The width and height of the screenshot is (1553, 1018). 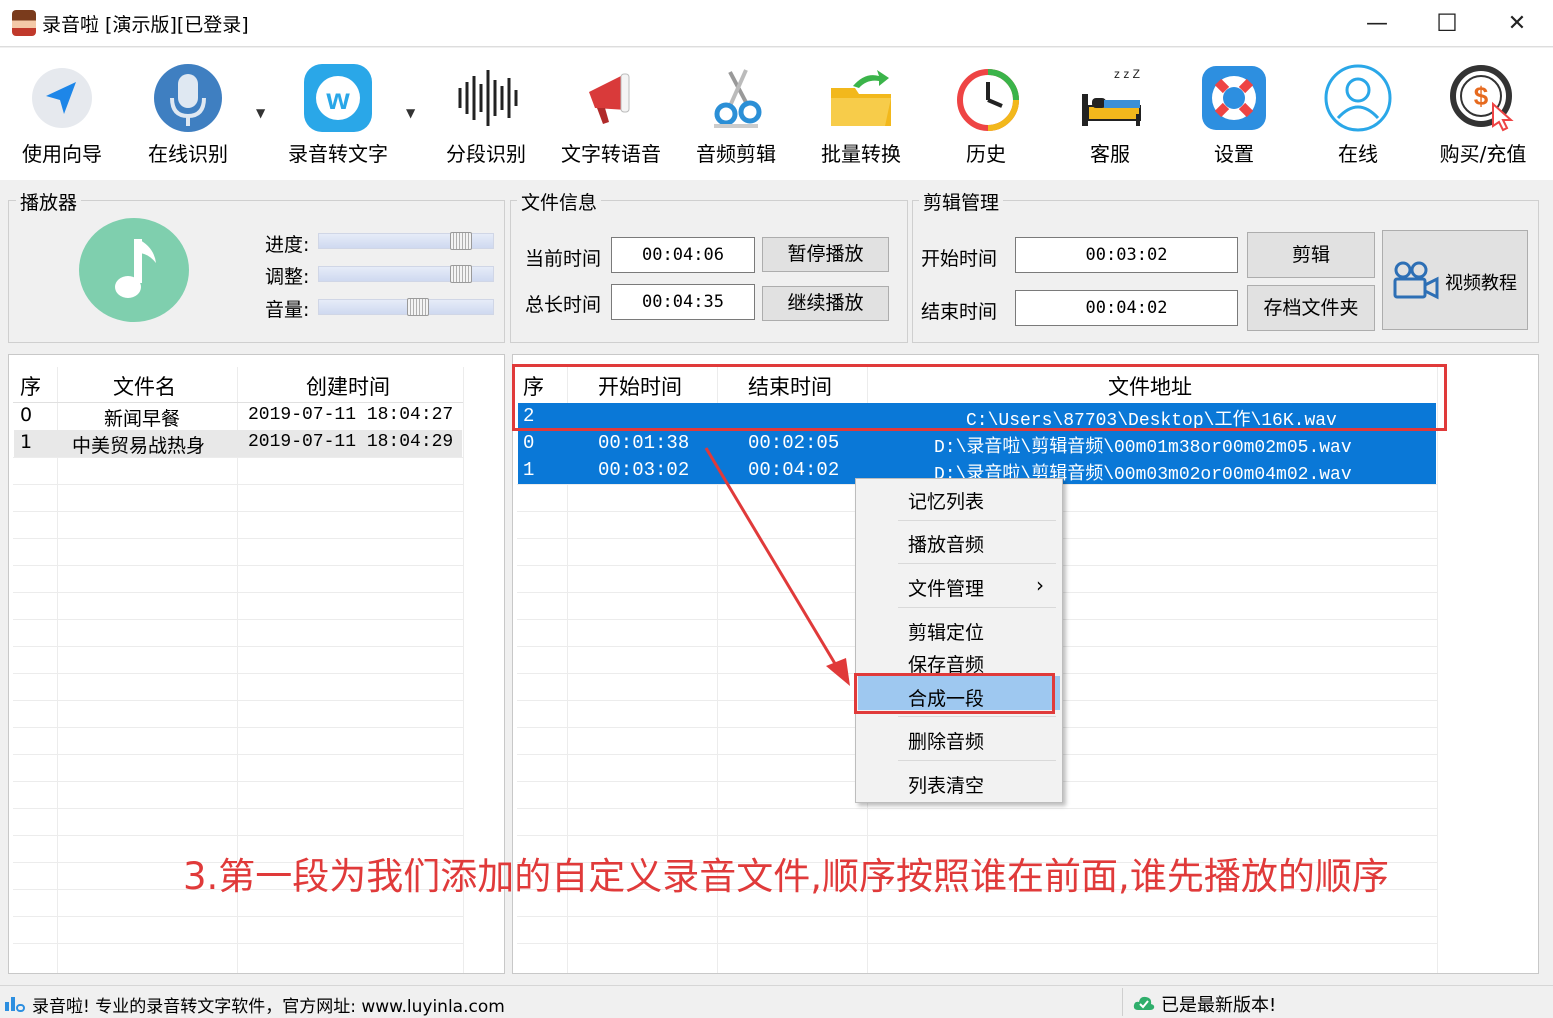 I want to click on volume-slider-thumb, so click(x=418, y=307).